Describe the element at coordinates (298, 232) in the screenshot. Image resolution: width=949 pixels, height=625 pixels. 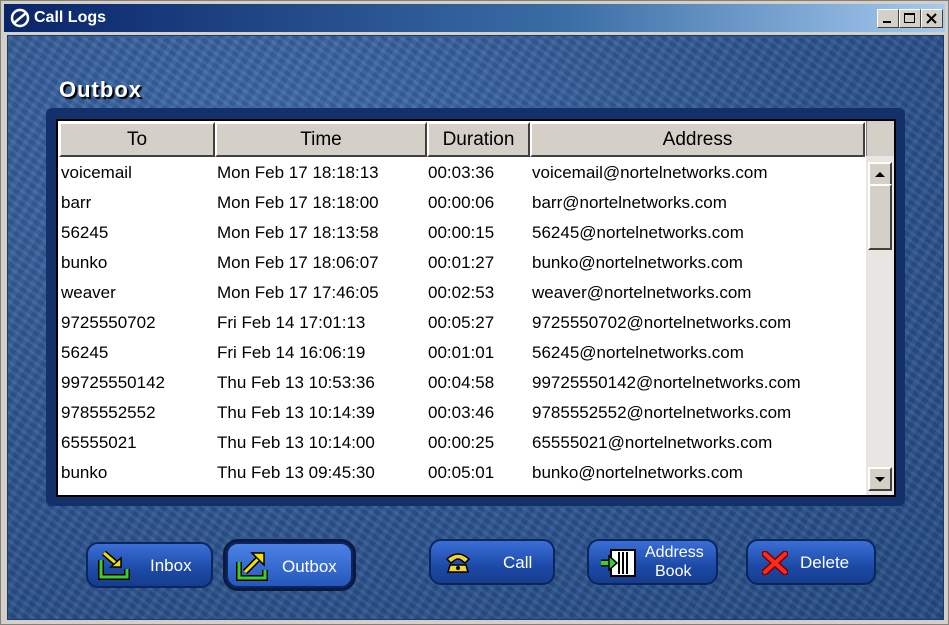
I see `cell-time: Mon Feb 17 18:13:58` at that location.